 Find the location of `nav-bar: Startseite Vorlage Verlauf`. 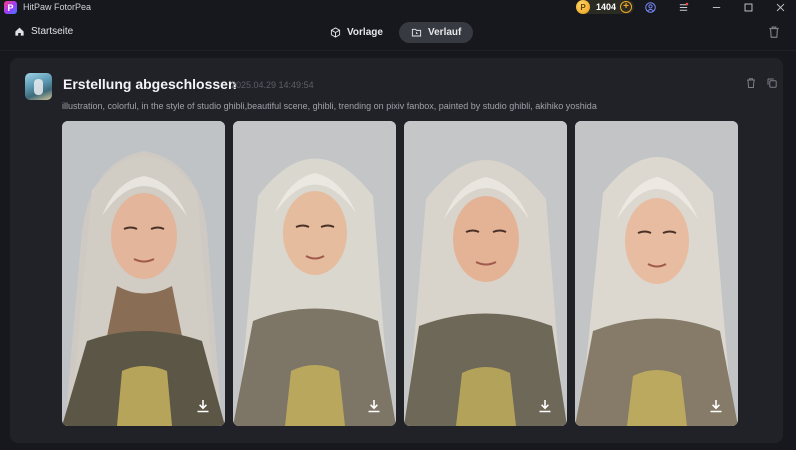

nav-bar: Startseite Vorlage Verlauf is located at coordinates (398, 33).